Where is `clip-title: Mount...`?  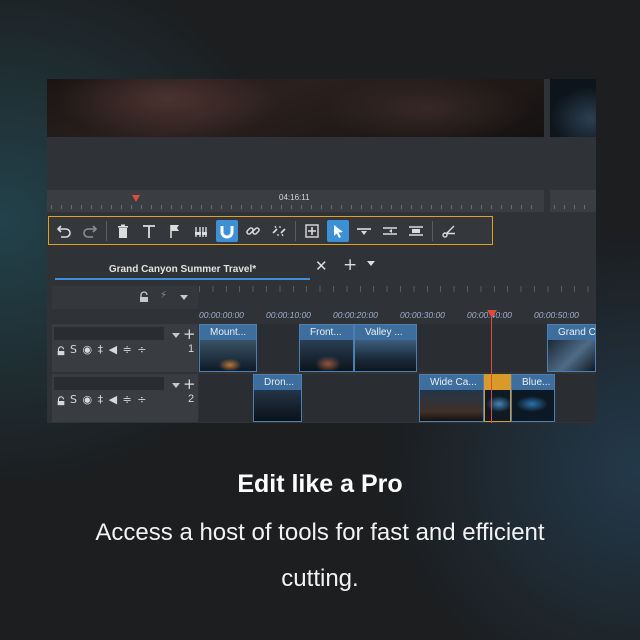 clip-title: Mount... is located at coordinates (228, 332).